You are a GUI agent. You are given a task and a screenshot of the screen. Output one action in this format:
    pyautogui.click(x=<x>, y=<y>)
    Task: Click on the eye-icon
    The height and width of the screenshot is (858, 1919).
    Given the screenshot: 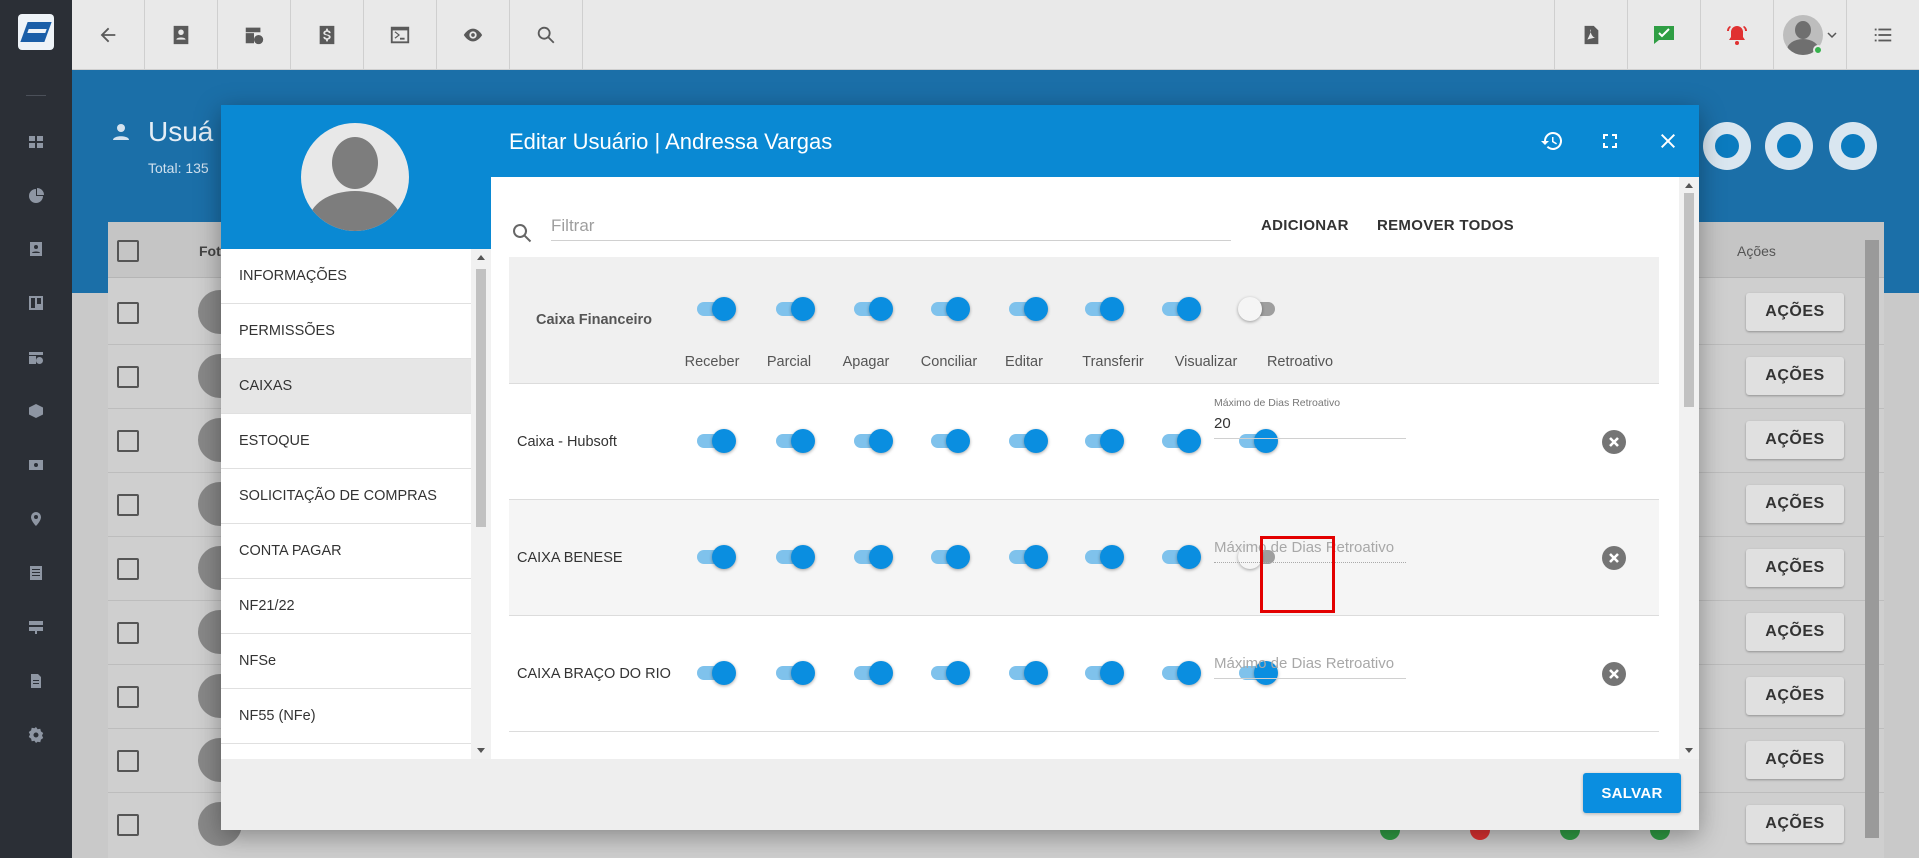 What is the action you would take?
    pyautogui.click(x=473, y=35)
    